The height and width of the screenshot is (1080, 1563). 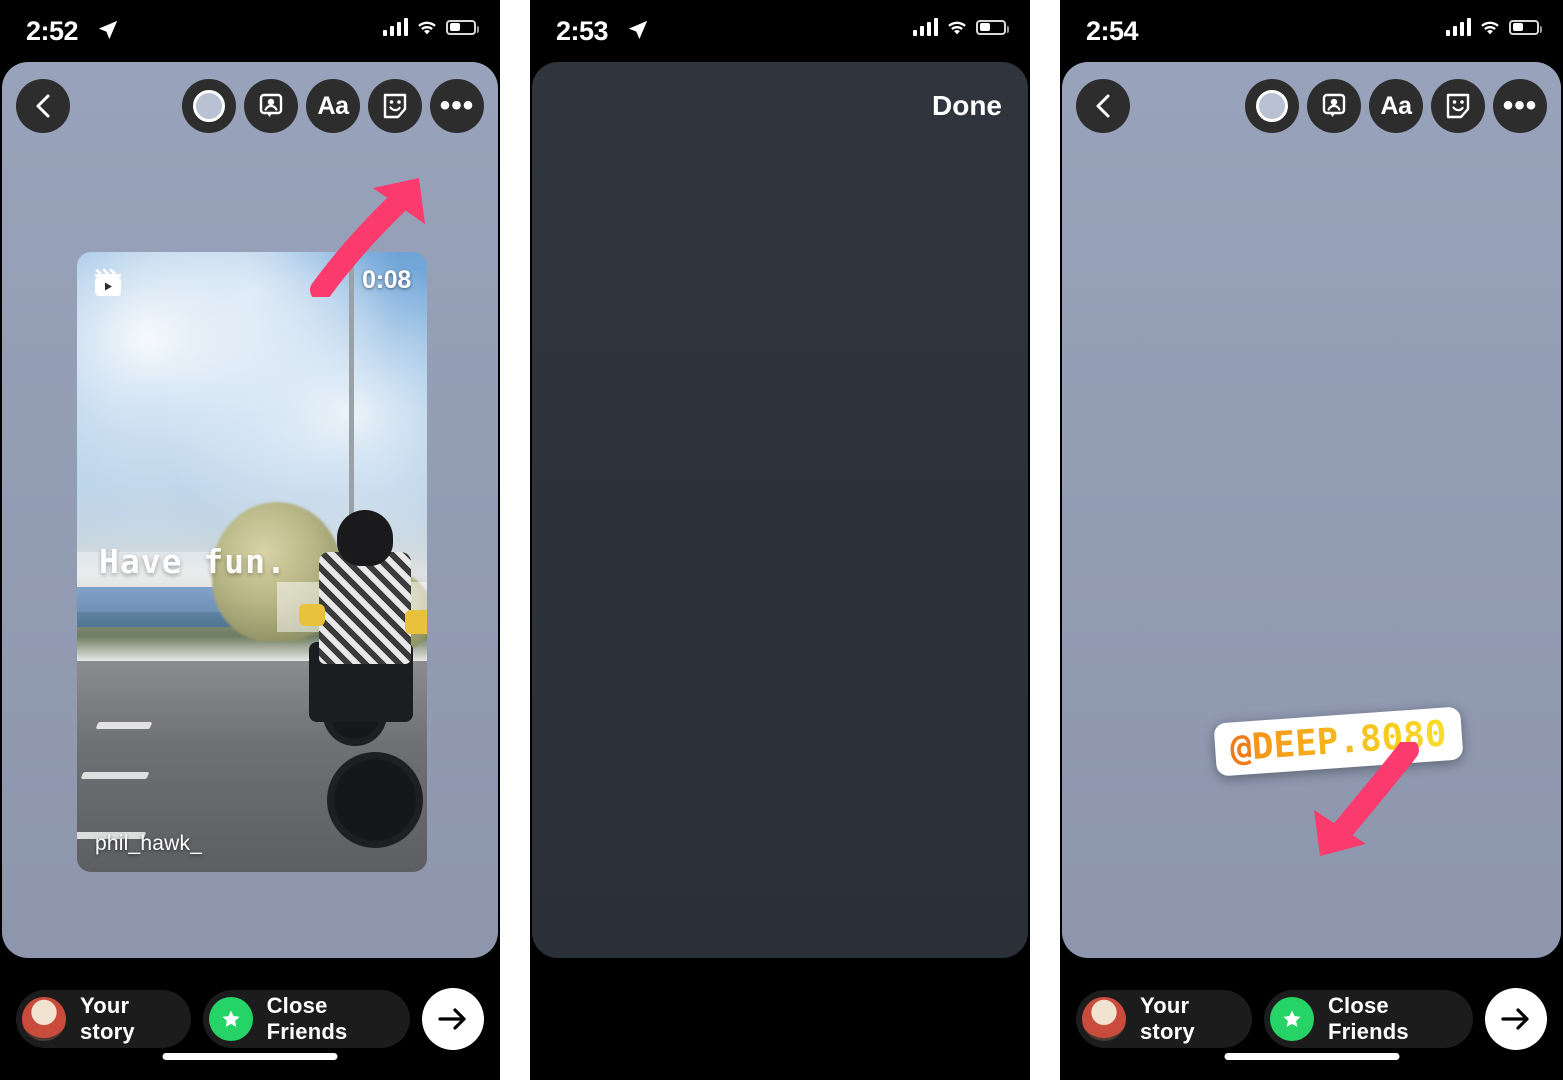 What do you see at coordinates (250, 31) in the screenshot?
I see `status-bar: 2:52` at bounding box center [250, 31].